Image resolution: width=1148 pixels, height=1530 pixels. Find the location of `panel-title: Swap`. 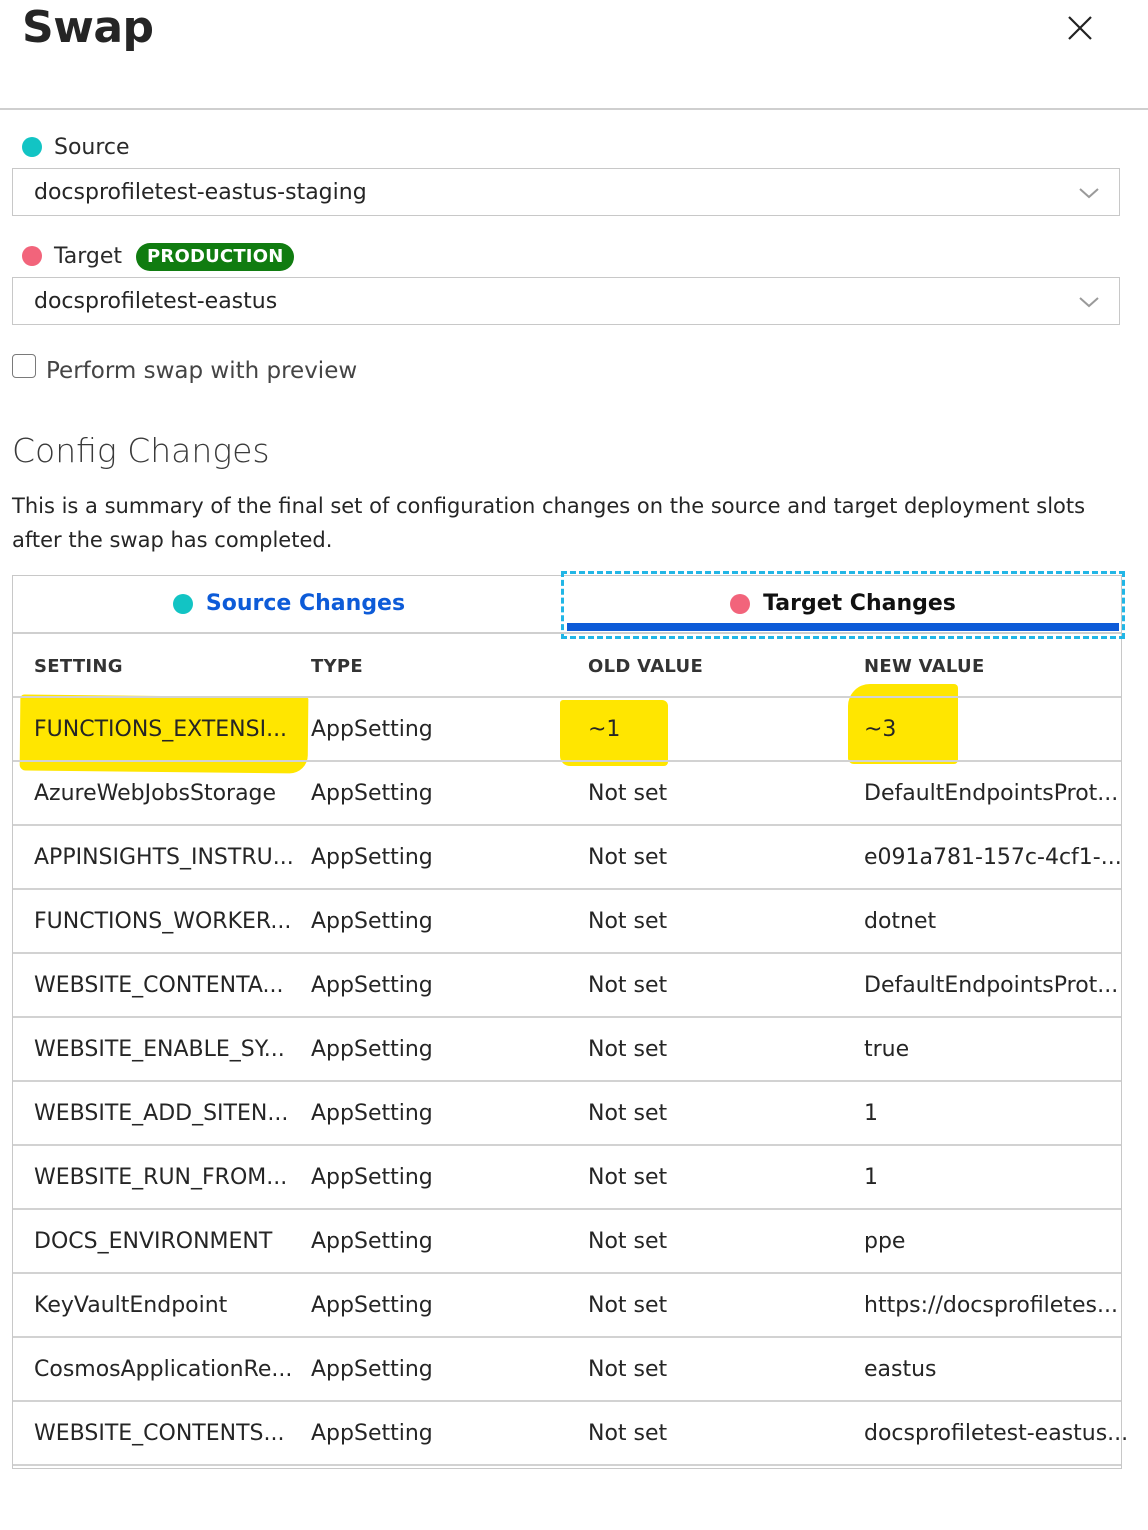

panel-title: Swap is located at coordinates (88, 27).